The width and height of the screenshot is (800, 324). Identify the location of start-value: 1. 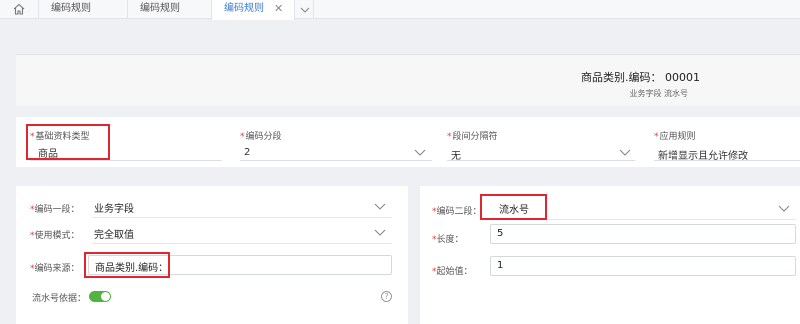
(500, 265).